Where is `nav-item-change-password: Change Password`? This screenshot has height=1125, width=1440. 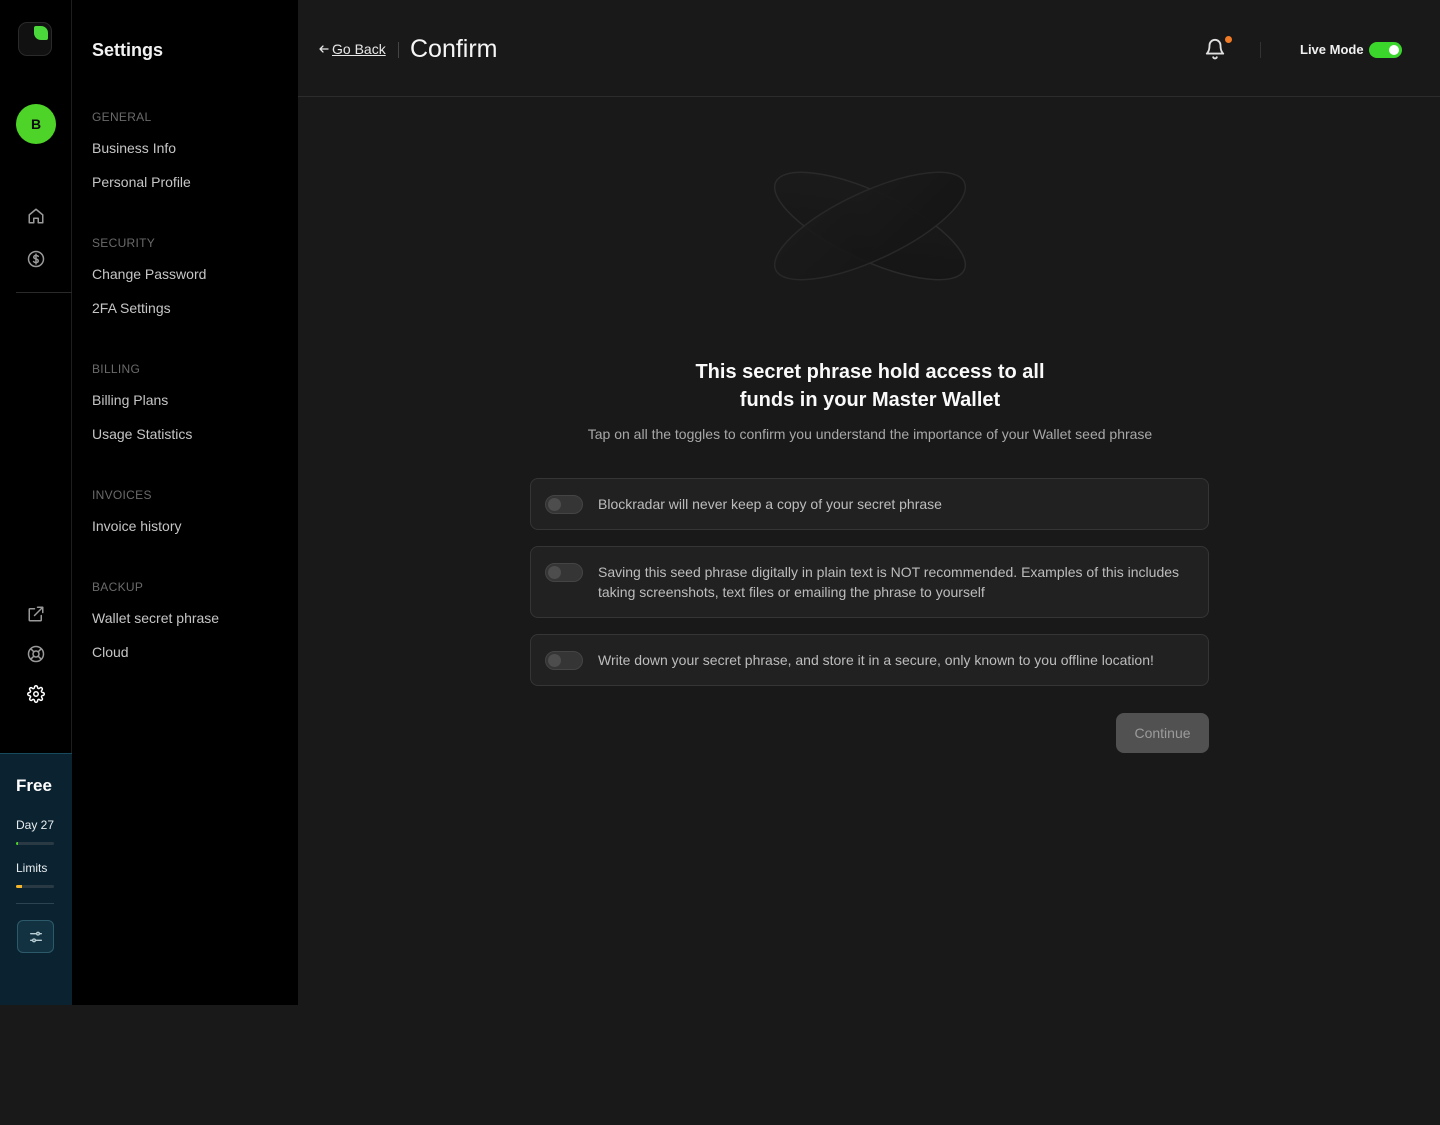
nav-item-change-password: Change Password is located at coordinates (149, 274).